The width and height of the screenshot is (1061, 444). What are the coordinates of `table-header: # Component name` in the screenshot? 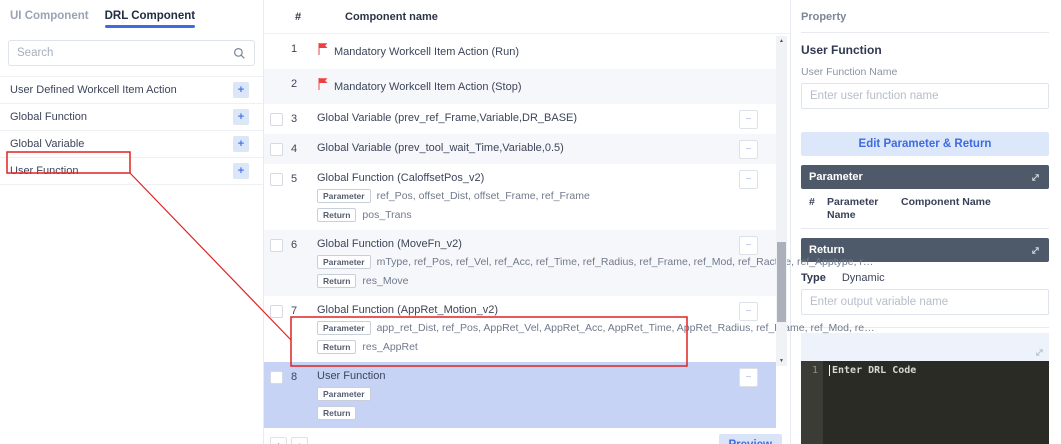 It's located at (527, 17).